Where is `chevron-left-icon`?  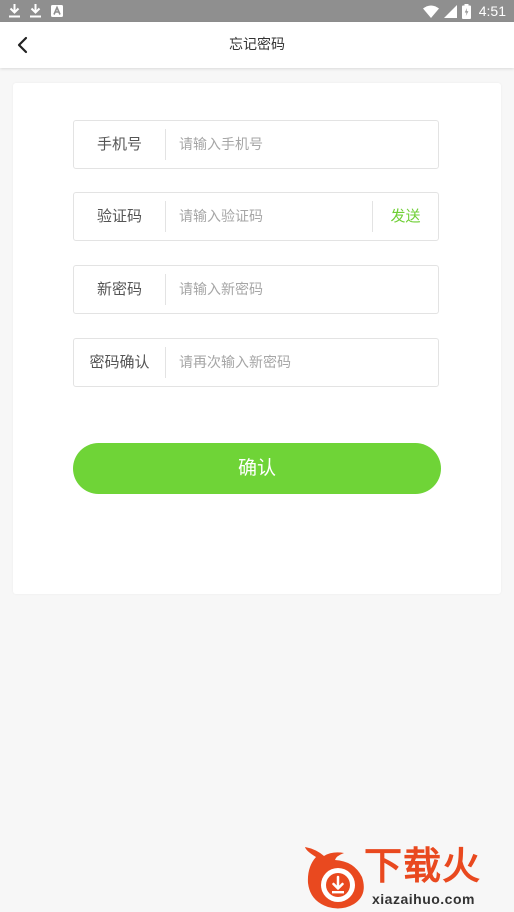 chevron-left-icon is located at coordinates (22, 45).